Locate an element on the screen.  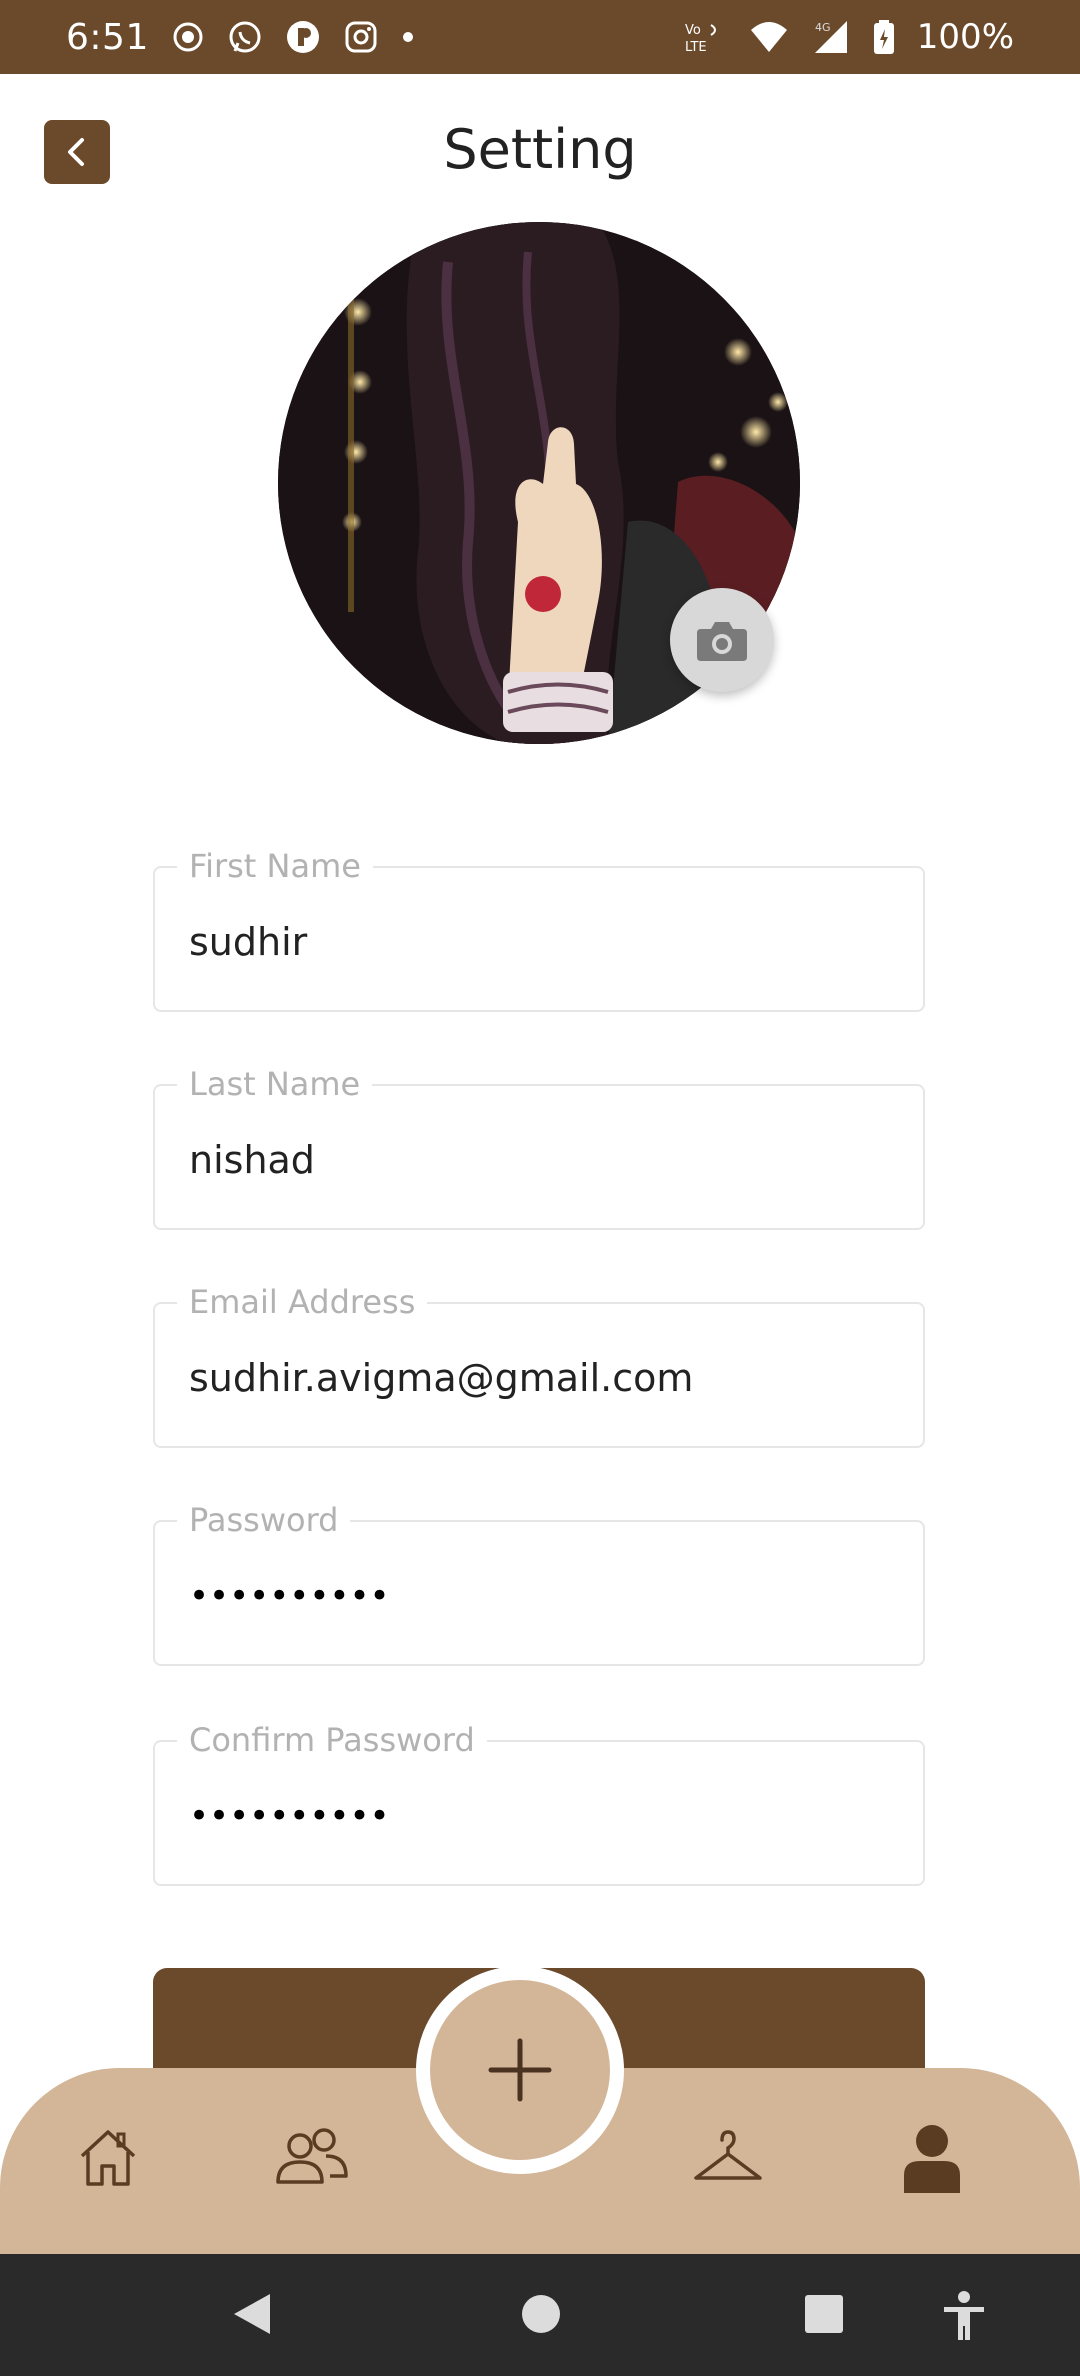
add-icon is located at coordinates (520, 2070).